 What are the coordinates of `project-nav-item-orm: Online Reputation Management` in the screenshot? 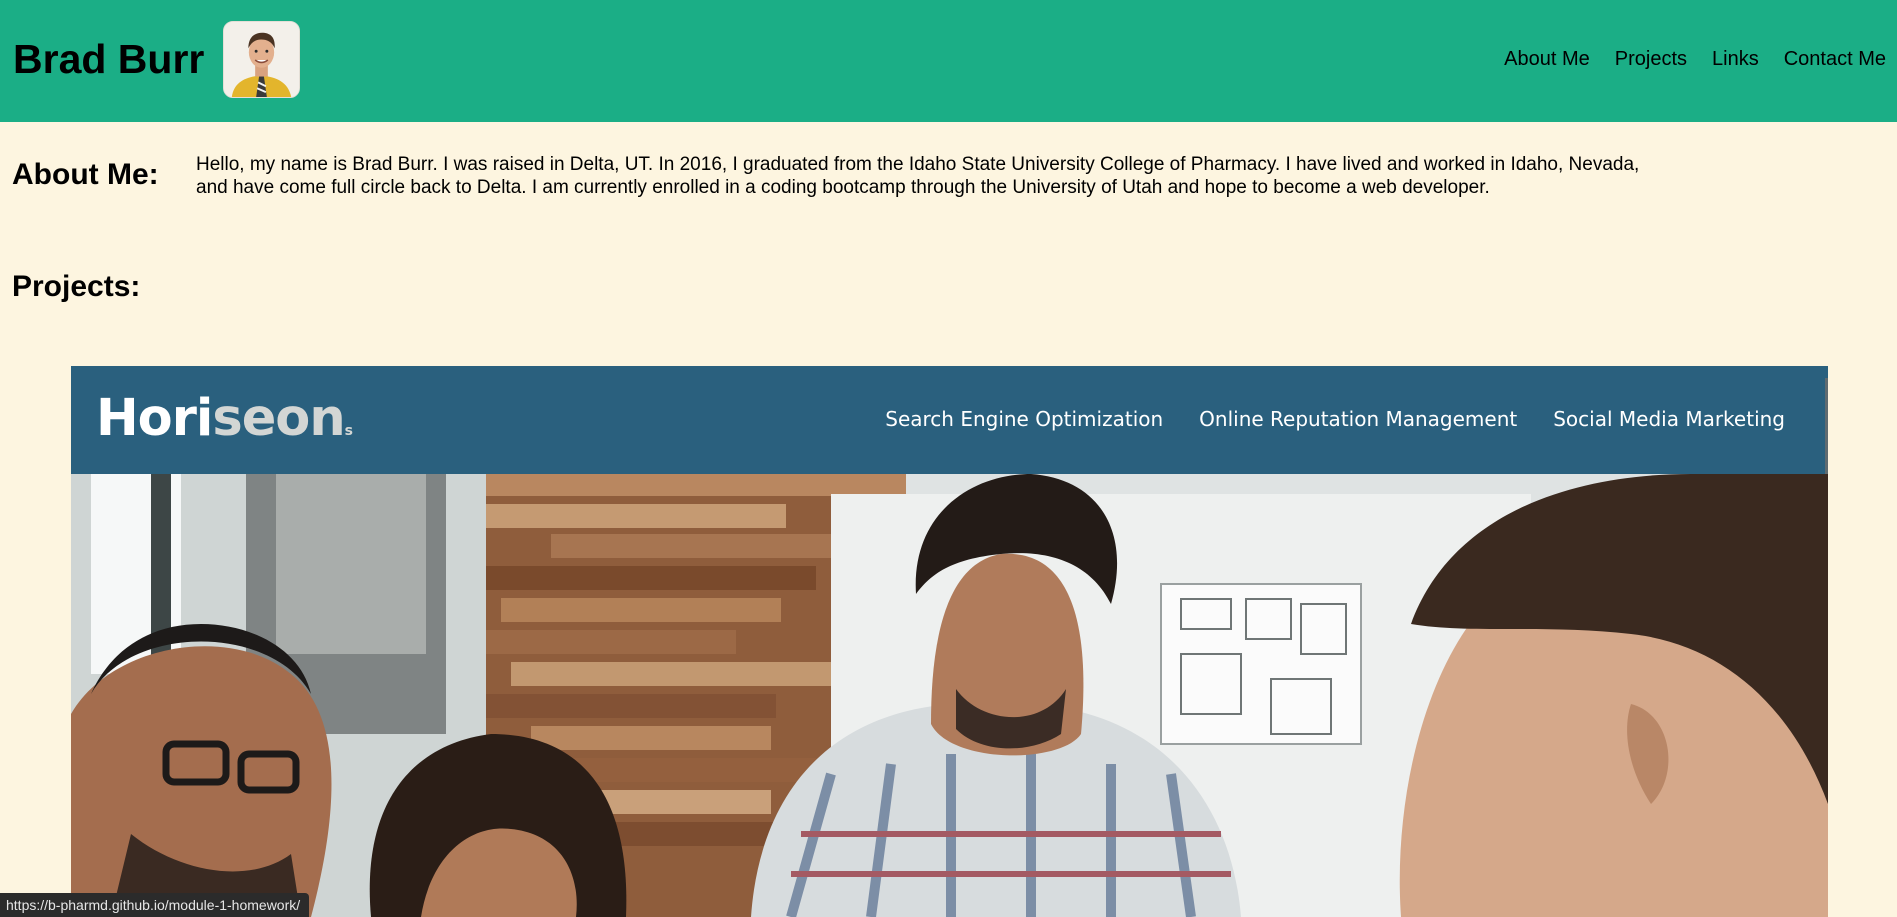 It's located at (1358, 419).